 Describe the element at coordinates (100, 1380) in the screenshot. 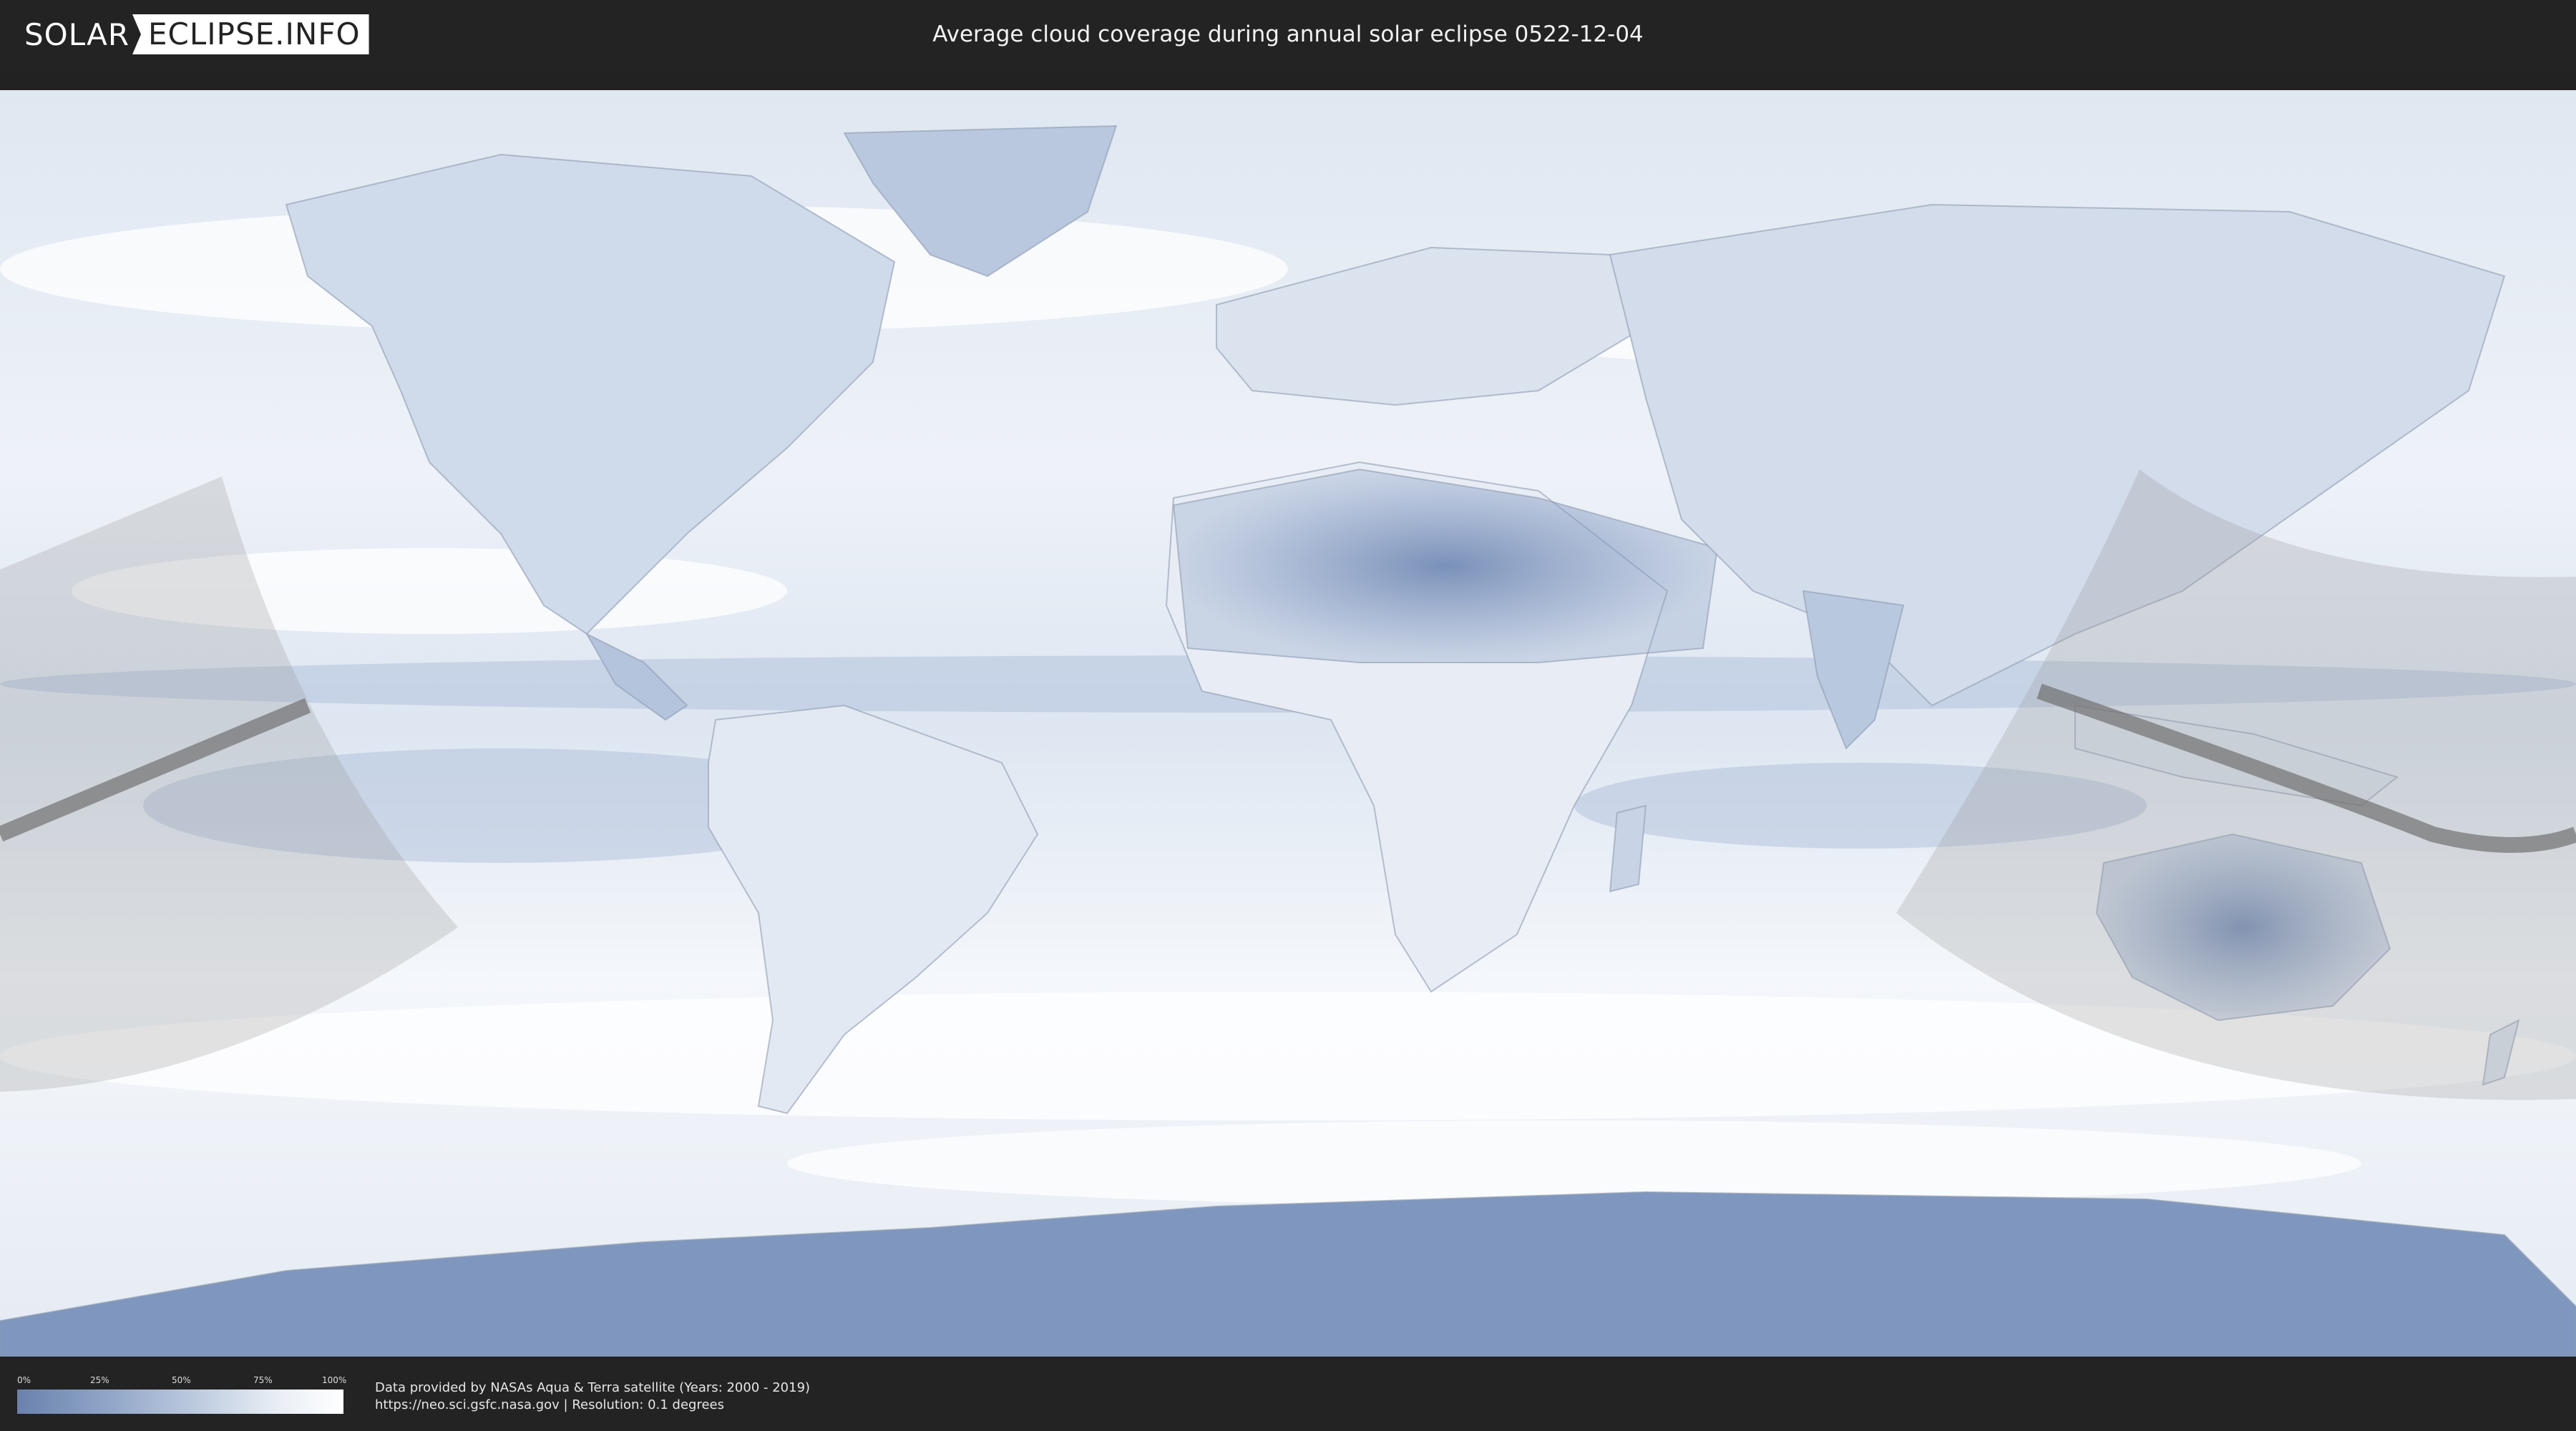

I see `legend-tick-25: 25%` at that location.